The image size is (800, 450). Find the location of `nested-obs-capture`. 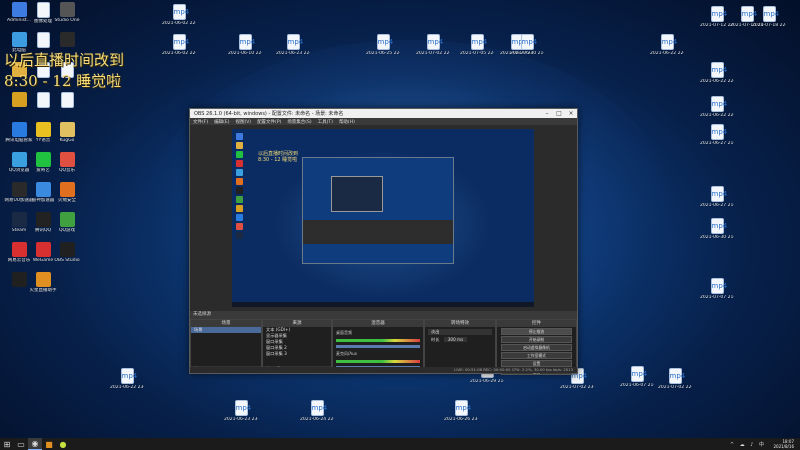

nested-obs-capture is located at coordinates (378, 210).